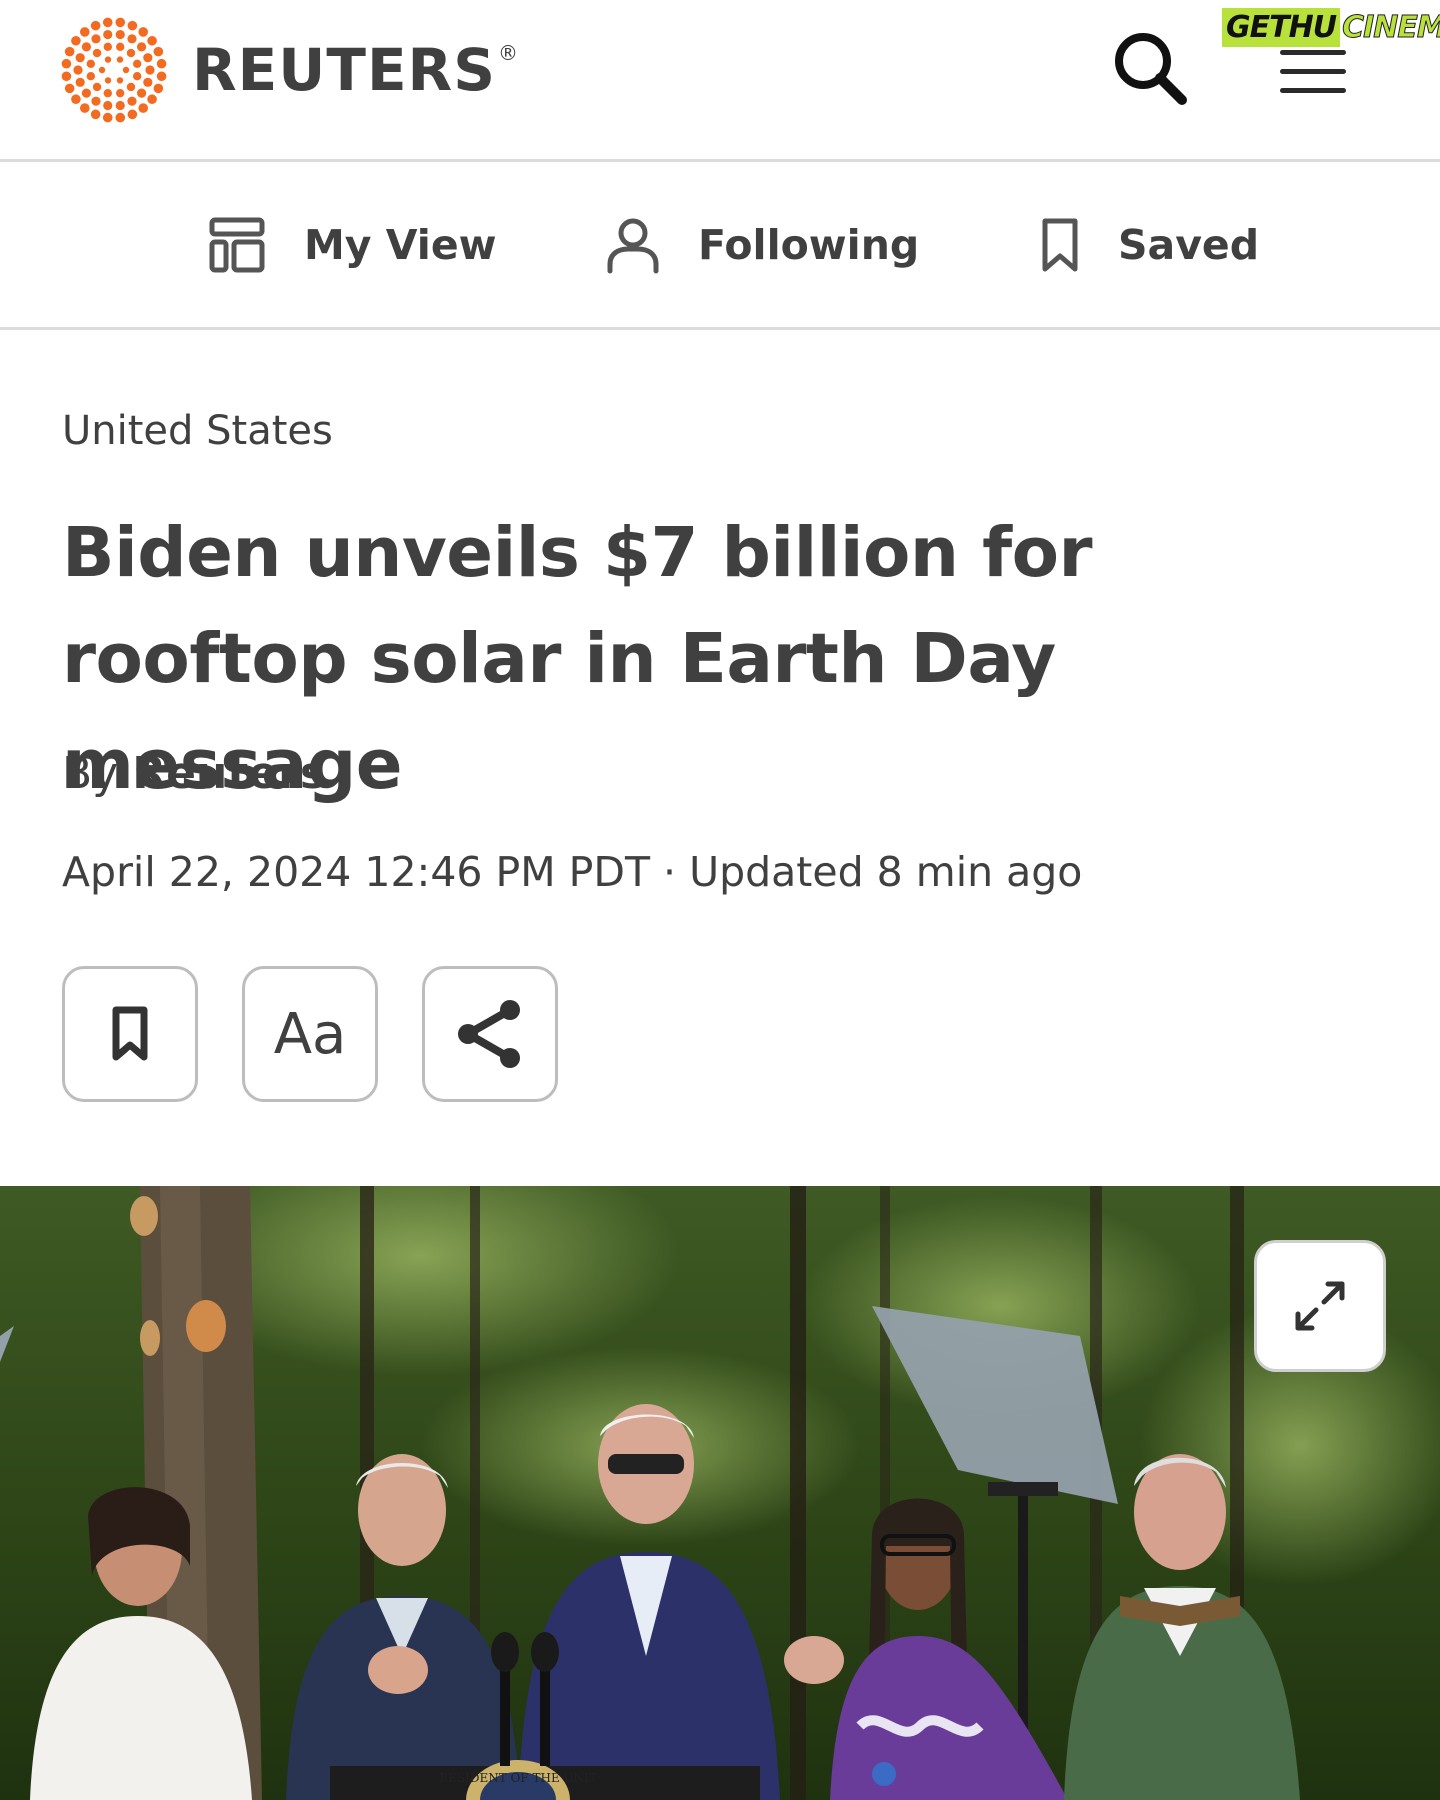  I want to click on site-header: REUTERS® GETHU CINEMA, so click(720, 81).